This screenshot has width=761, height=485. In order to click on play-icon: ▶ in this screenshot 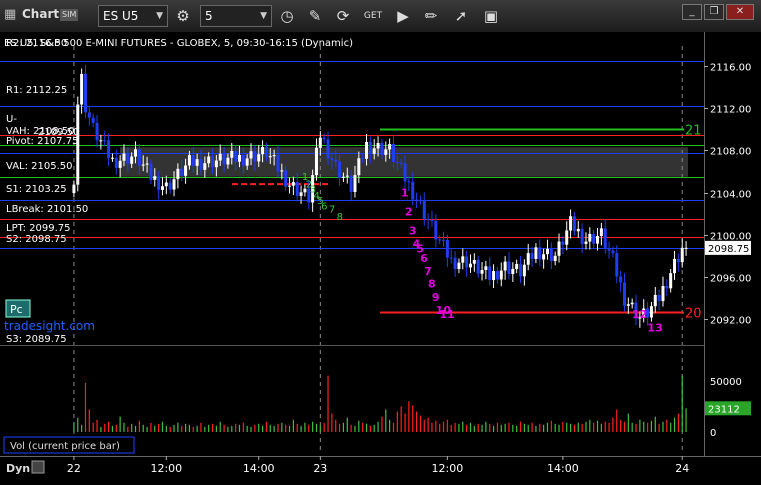, I will do `click(403, 16)`.